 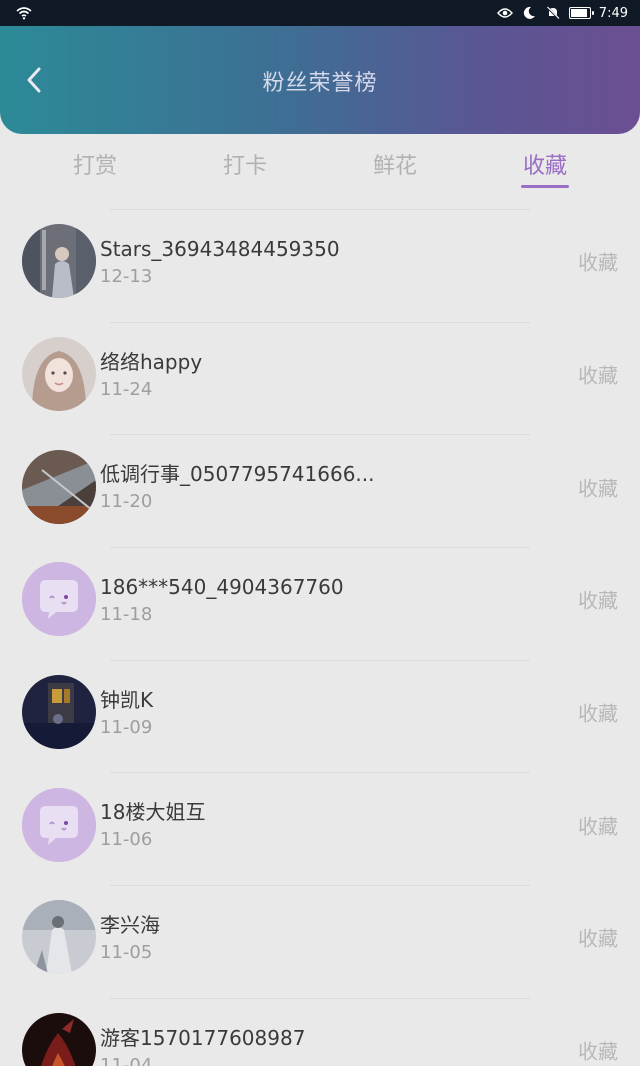 What do you see at coordinates (126, 502) in the screenshot?
I see `date: 11-20` at bounding box center [126, 502].